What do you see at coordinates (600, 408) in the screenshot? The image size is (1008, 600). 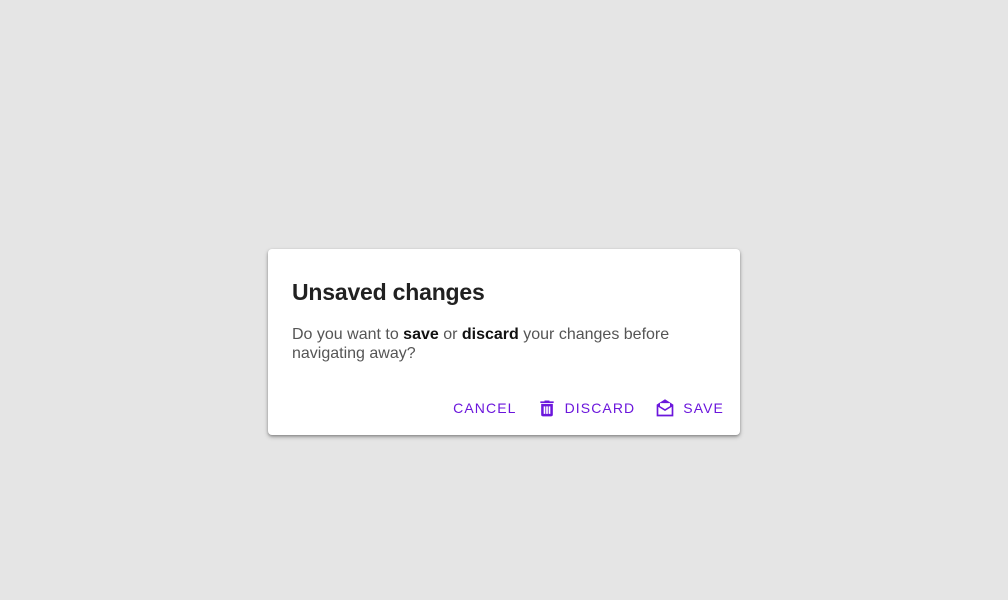 I see `discard-button-label: DISCARD` at bounding box center [600, 408].